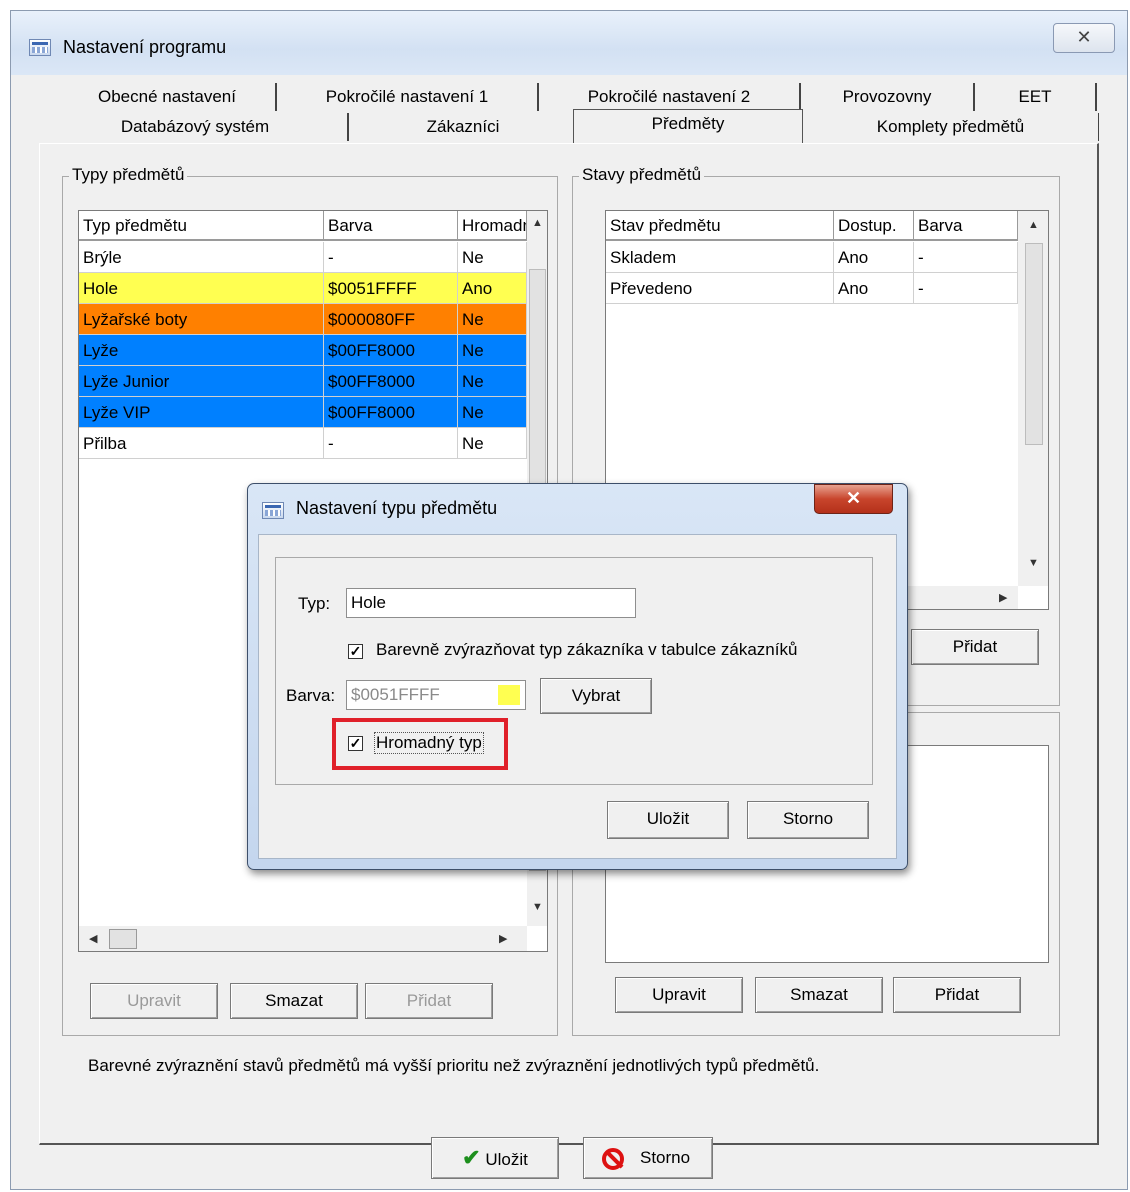 This screenshot has width=1130, height=1192. I want to click on highlight-checkbox: ✓, so click(355, 651).